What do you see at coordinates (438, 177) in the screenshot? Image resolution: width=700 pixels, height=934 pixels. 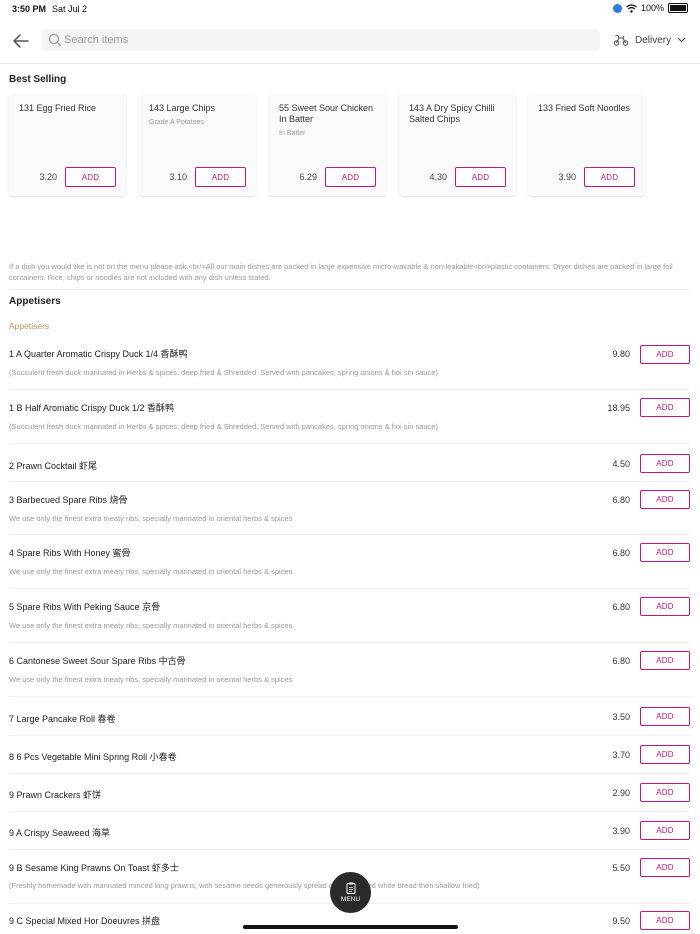 I see `product-price: 4.30` at bounding box center [438, 177].